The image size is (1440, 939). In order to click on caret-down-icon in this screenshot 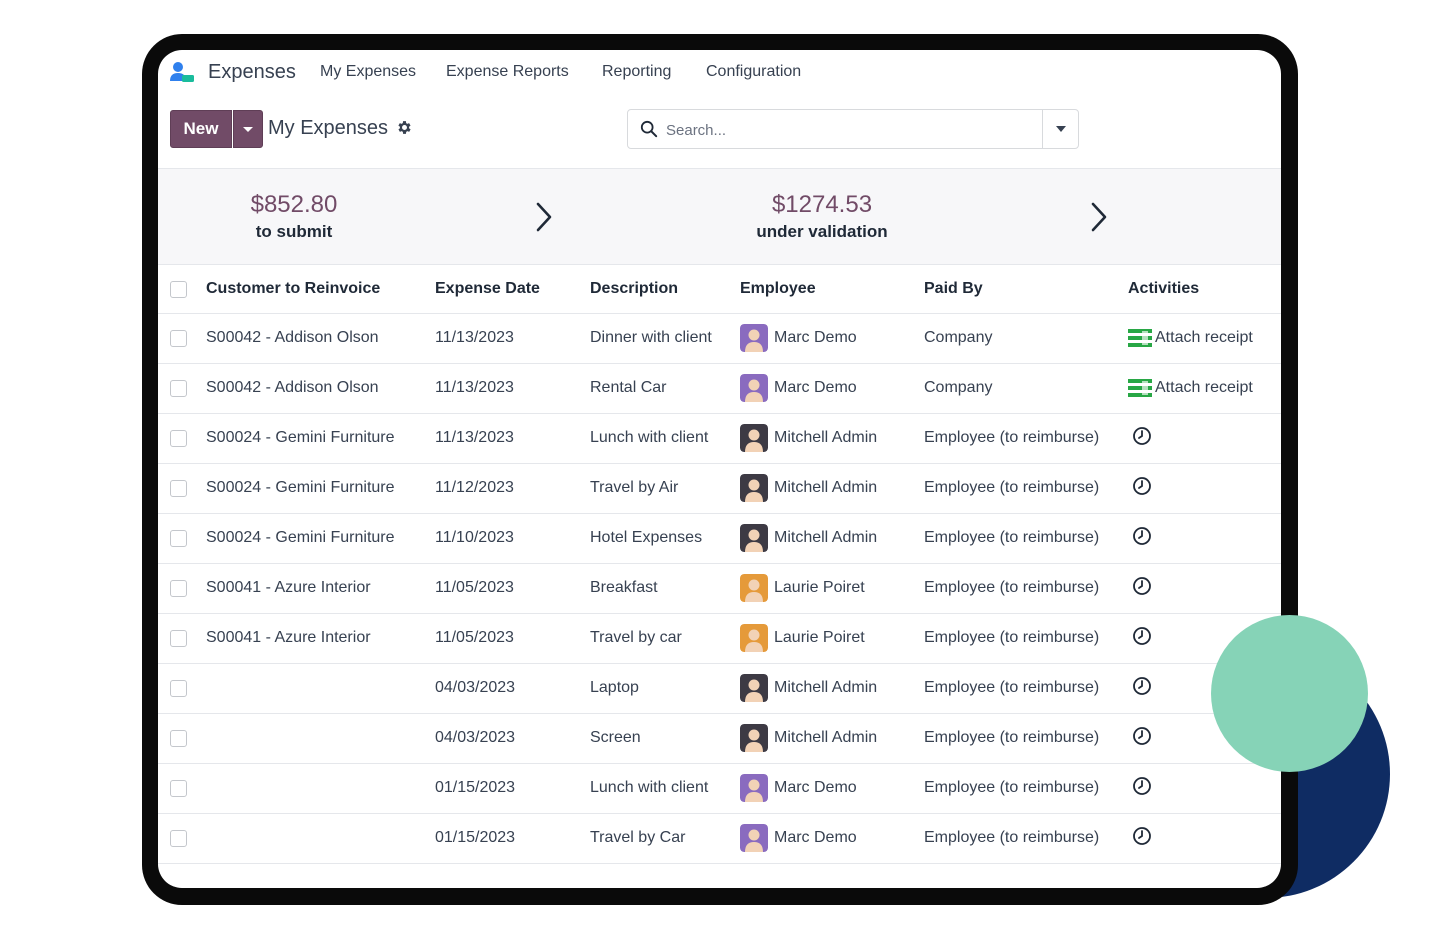, I will do `click(248, 129)`.